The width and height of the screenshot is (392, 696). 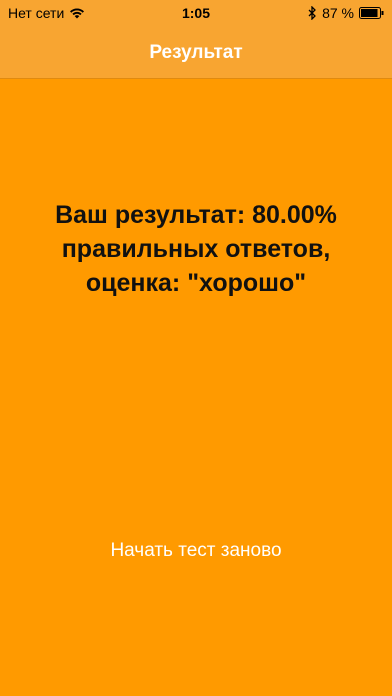 I want to click on status-bar: Нет сети 1:05 87 %, so click(x=196, y=13).